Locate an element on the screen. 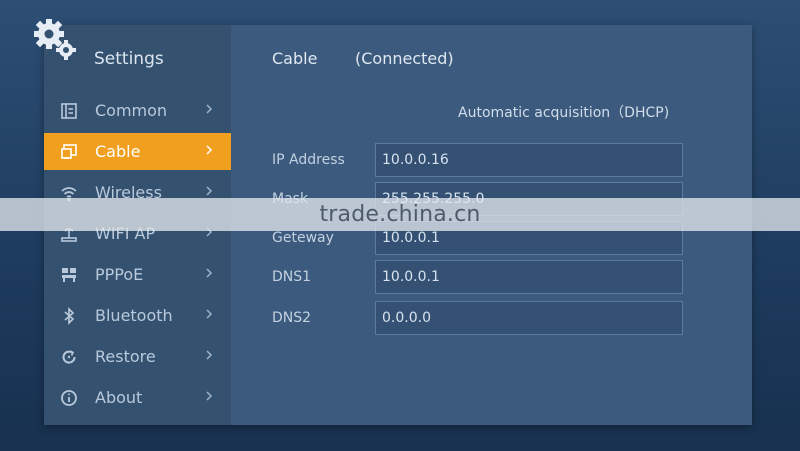 The height and width of the screenshot is (451, 800). connection-status: (Connected) is located at coordinates (404, 58).